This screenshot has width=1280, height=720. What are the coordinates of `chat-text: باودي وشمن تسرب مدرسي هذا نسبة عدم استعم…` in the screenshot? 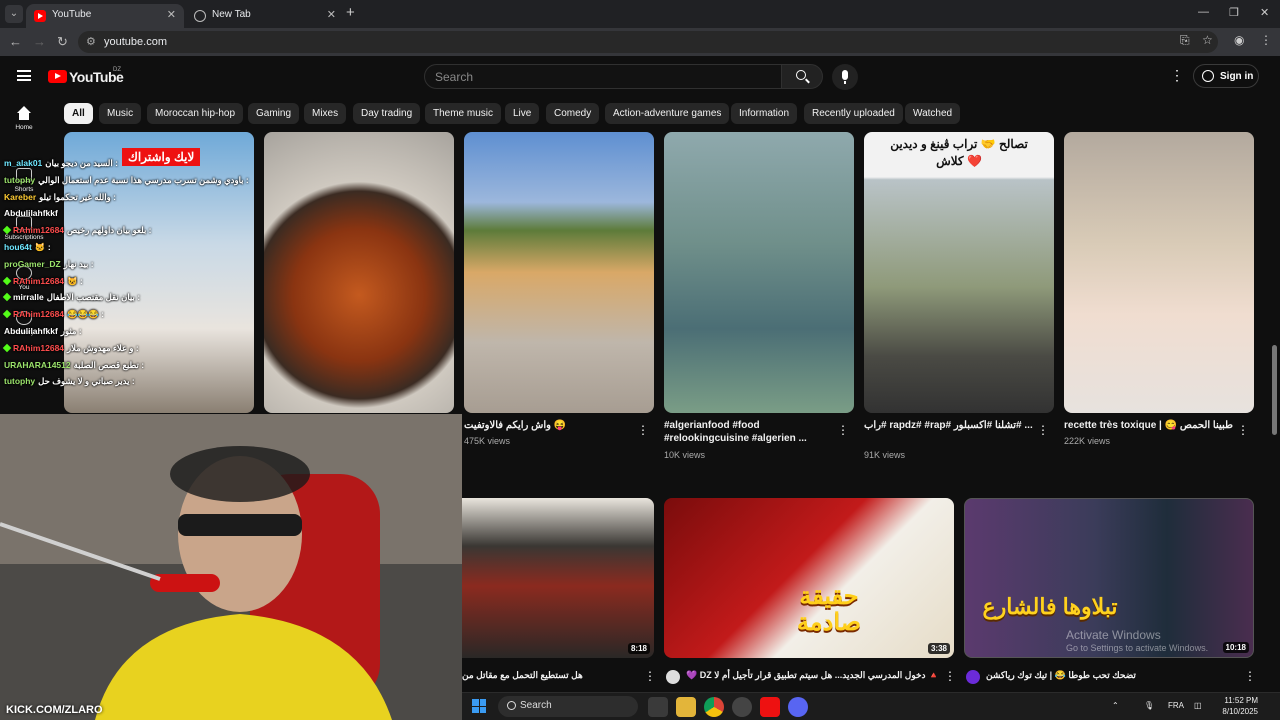 It's located at (143, 179).